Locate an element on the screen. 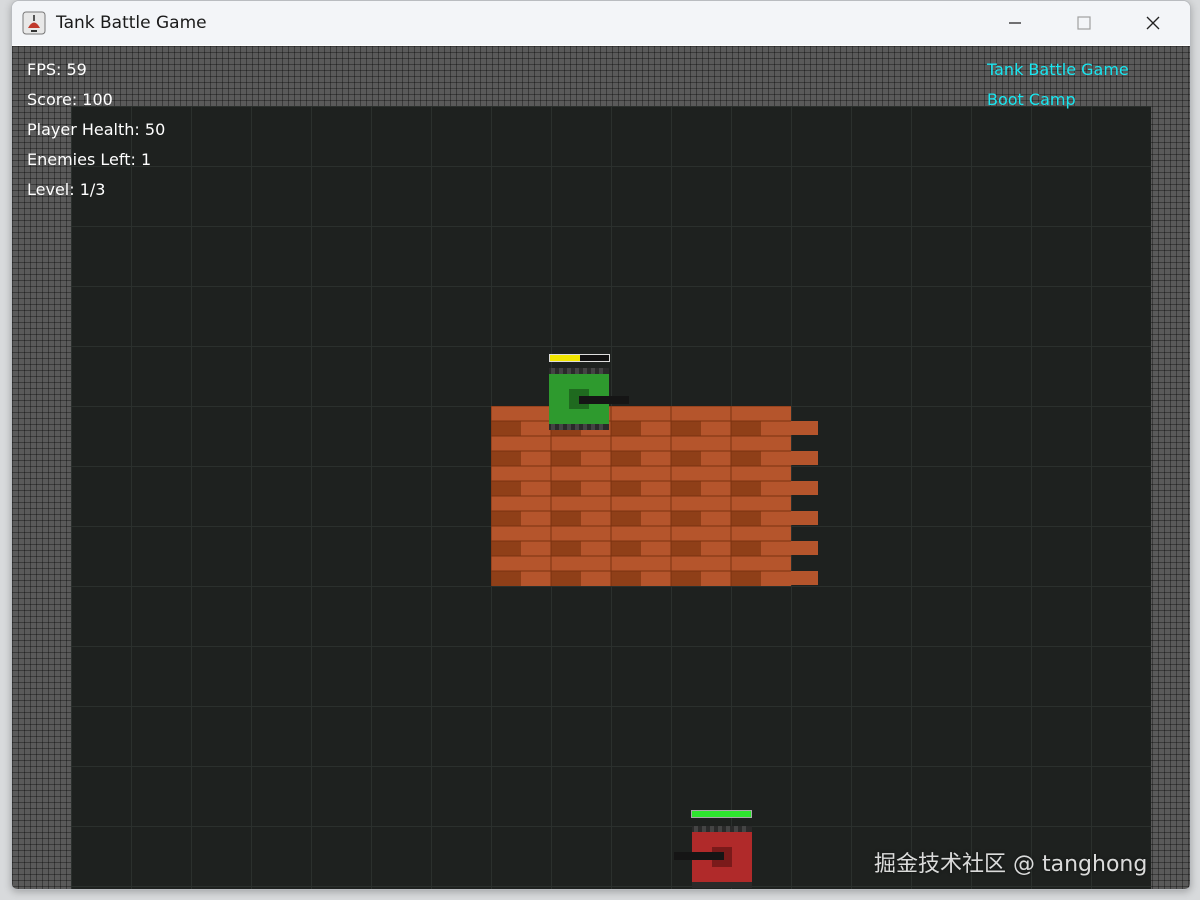  game-subtitle-banner: Boot Camp is located at coordinates (1031, 99).